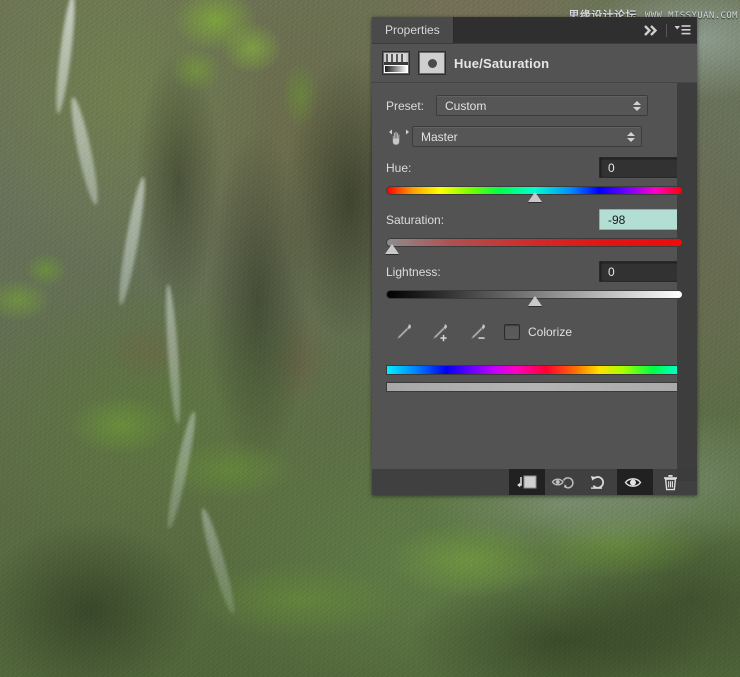 The height and width of the screenshot is (677, 740). I want to click on panel-footer-toolbar, so click(534, 482).